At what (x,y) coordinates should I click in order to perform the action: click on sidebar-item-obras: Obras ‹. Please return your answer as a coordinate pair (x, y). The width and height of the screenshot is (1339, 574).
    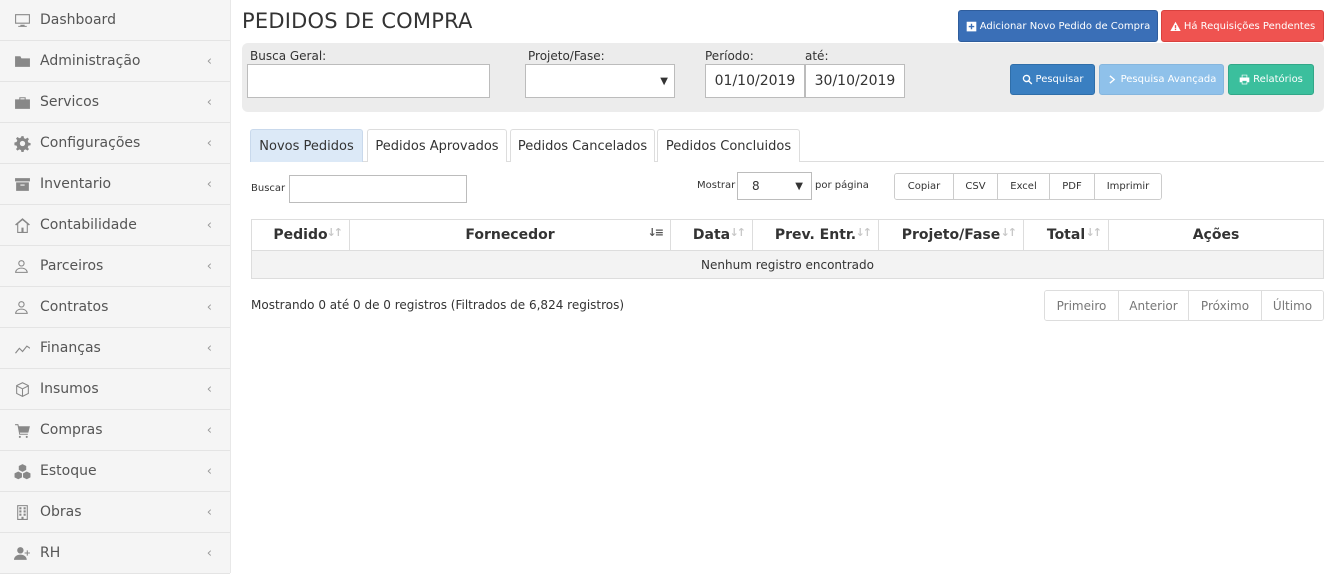
    Looking at the image, I should click on (115, 512).